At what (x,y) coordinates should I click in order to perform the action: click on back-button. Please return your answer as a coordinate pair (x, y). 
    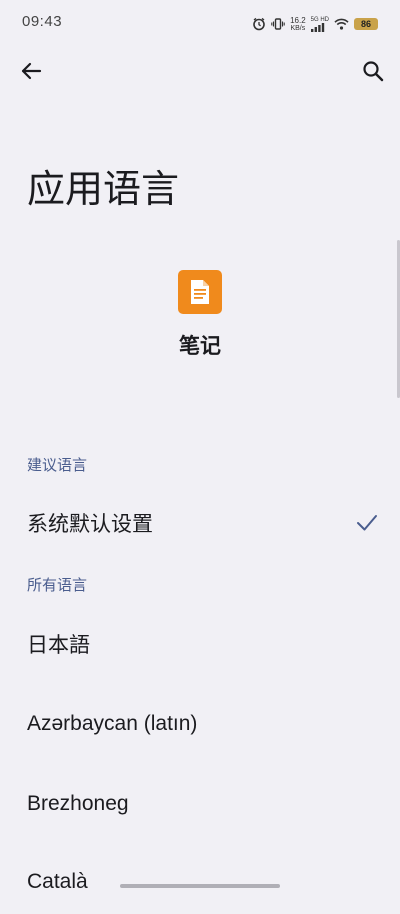
    Looking at the image, I should click on (31, 71).